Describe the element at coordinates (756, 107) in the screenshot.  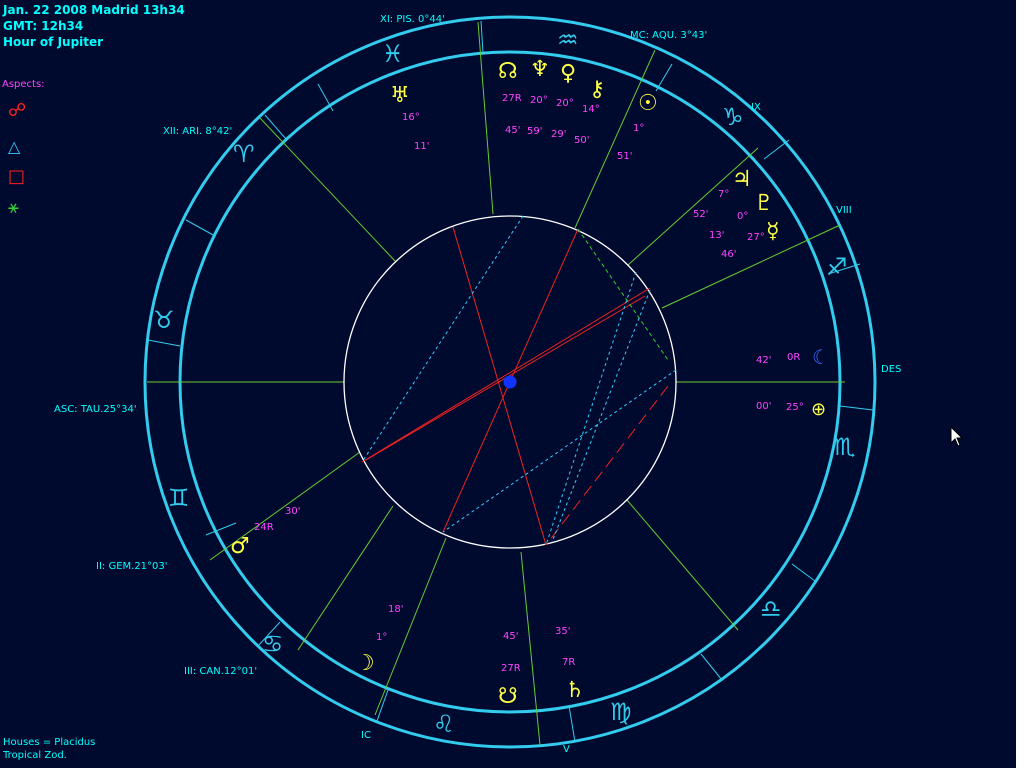
I see `house-ix-label: IX` at that location.